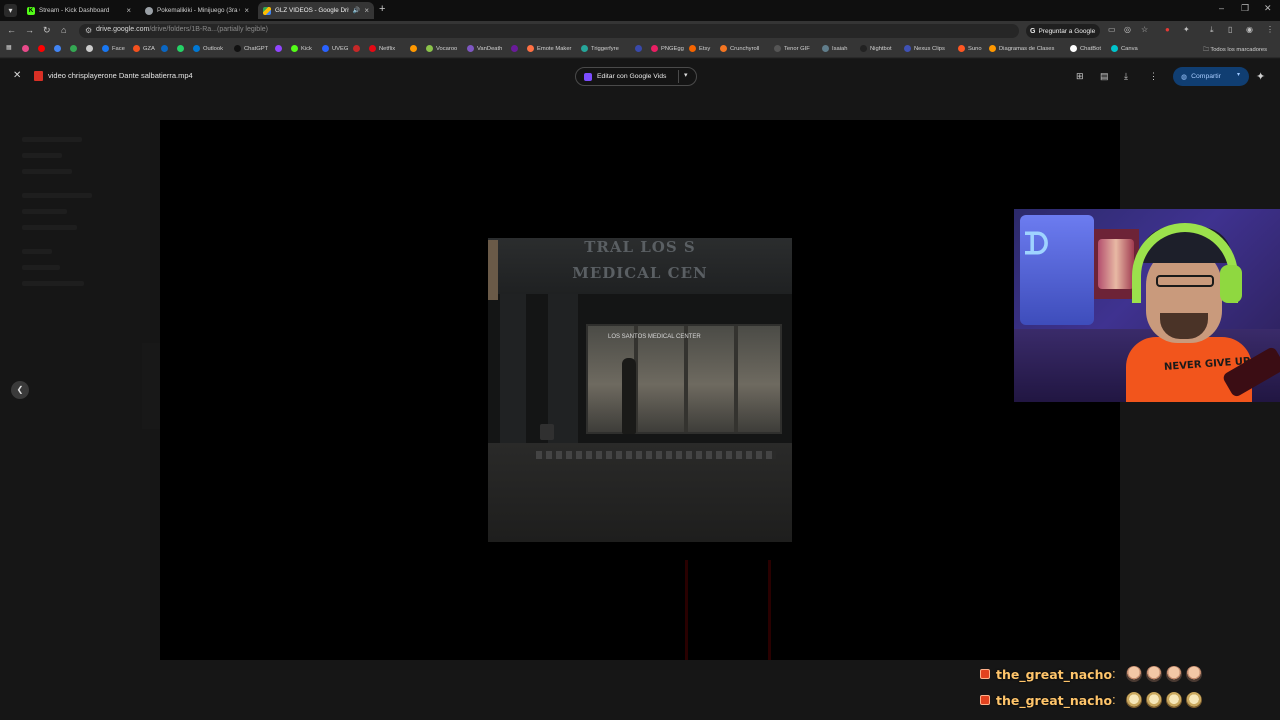  I want to click on bookmark-item: Diagramas de Clases, so click(1021, 48).